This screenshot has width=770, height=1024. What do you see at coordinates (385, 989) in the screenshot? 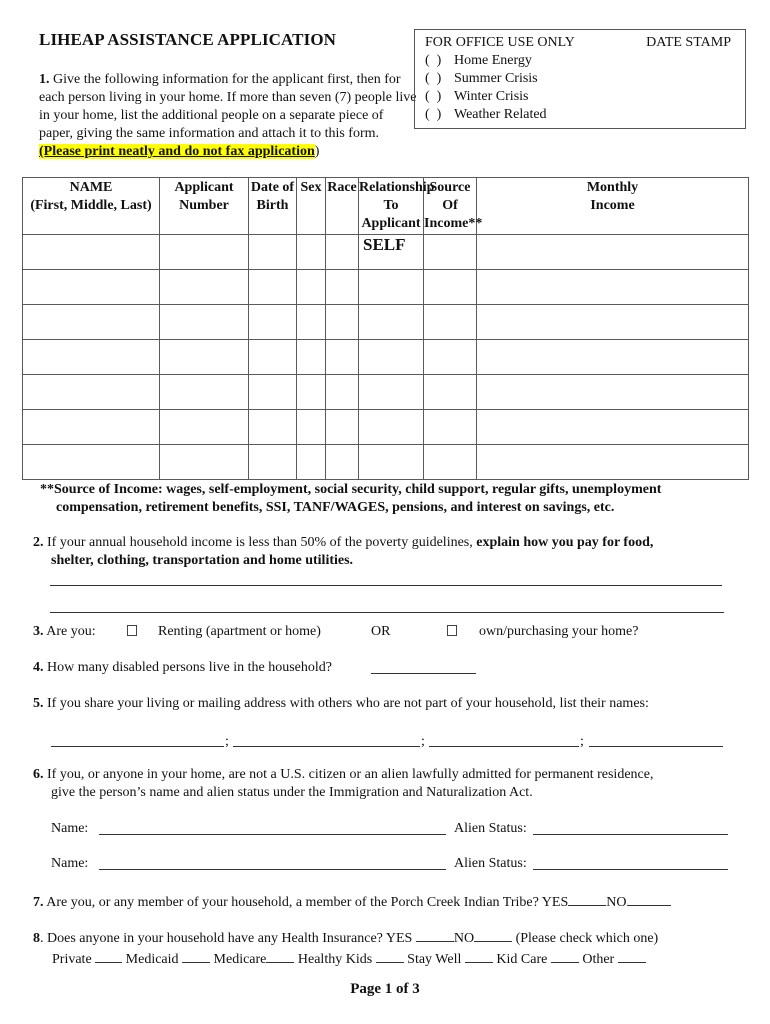
I see `page-number: Page 1 of 3` at bounding box center [385, 989].